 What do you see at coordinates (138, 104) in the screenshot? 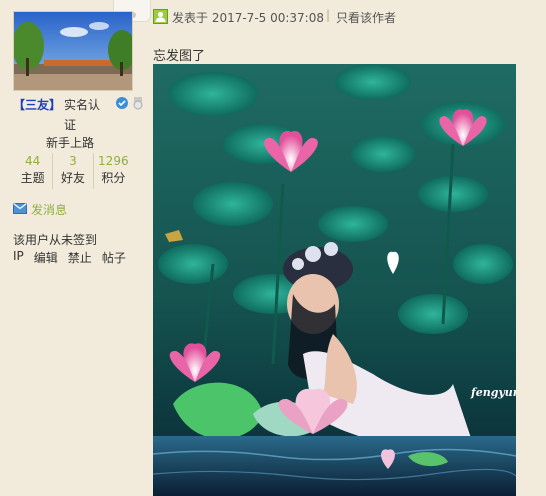
I see `medal-icon` at bounding box center [138, 104].